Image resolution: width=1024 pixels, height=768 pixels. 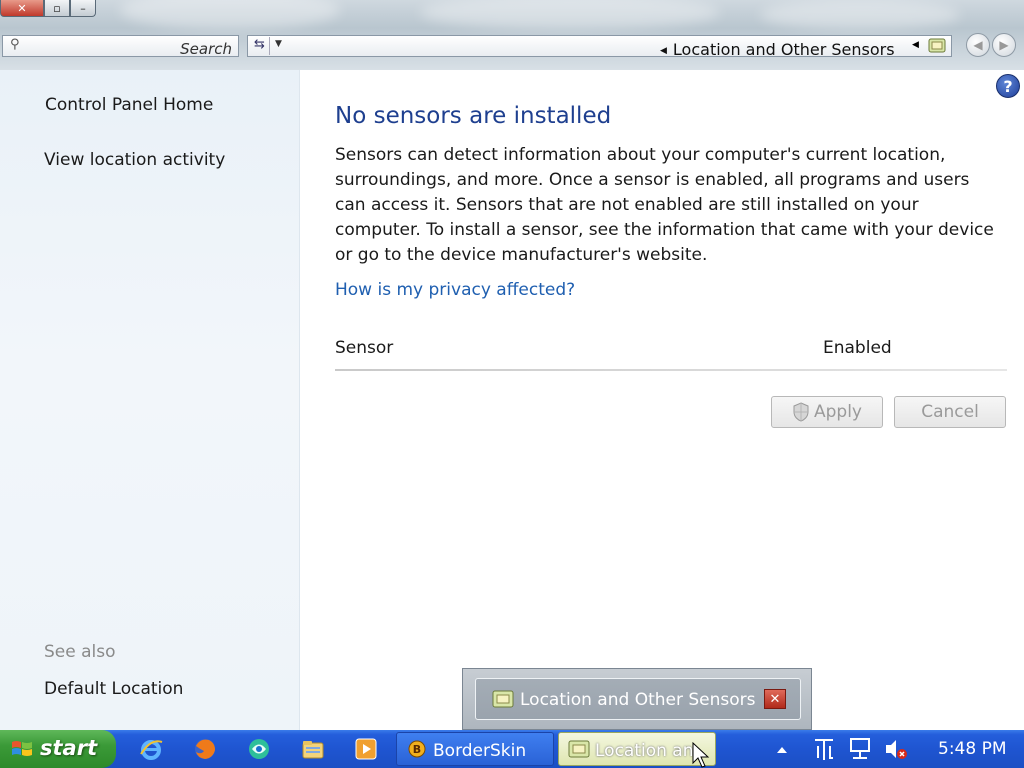 I want to click on breadcrumb-back-icon: ◀, so click(x=915, y=45).